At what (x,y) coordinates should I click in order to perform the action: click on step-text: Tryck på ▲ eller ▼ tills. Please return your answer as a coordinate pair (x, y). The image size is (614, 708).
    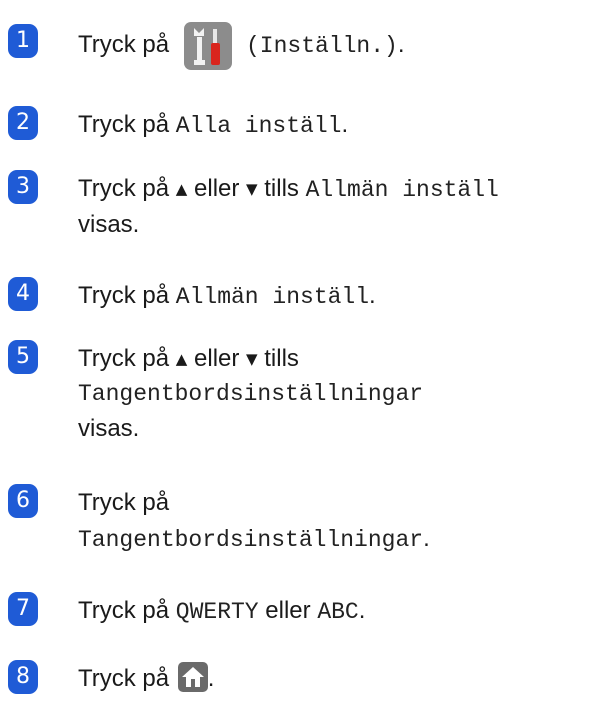
    Looking at the image, I should click on (188, 360).